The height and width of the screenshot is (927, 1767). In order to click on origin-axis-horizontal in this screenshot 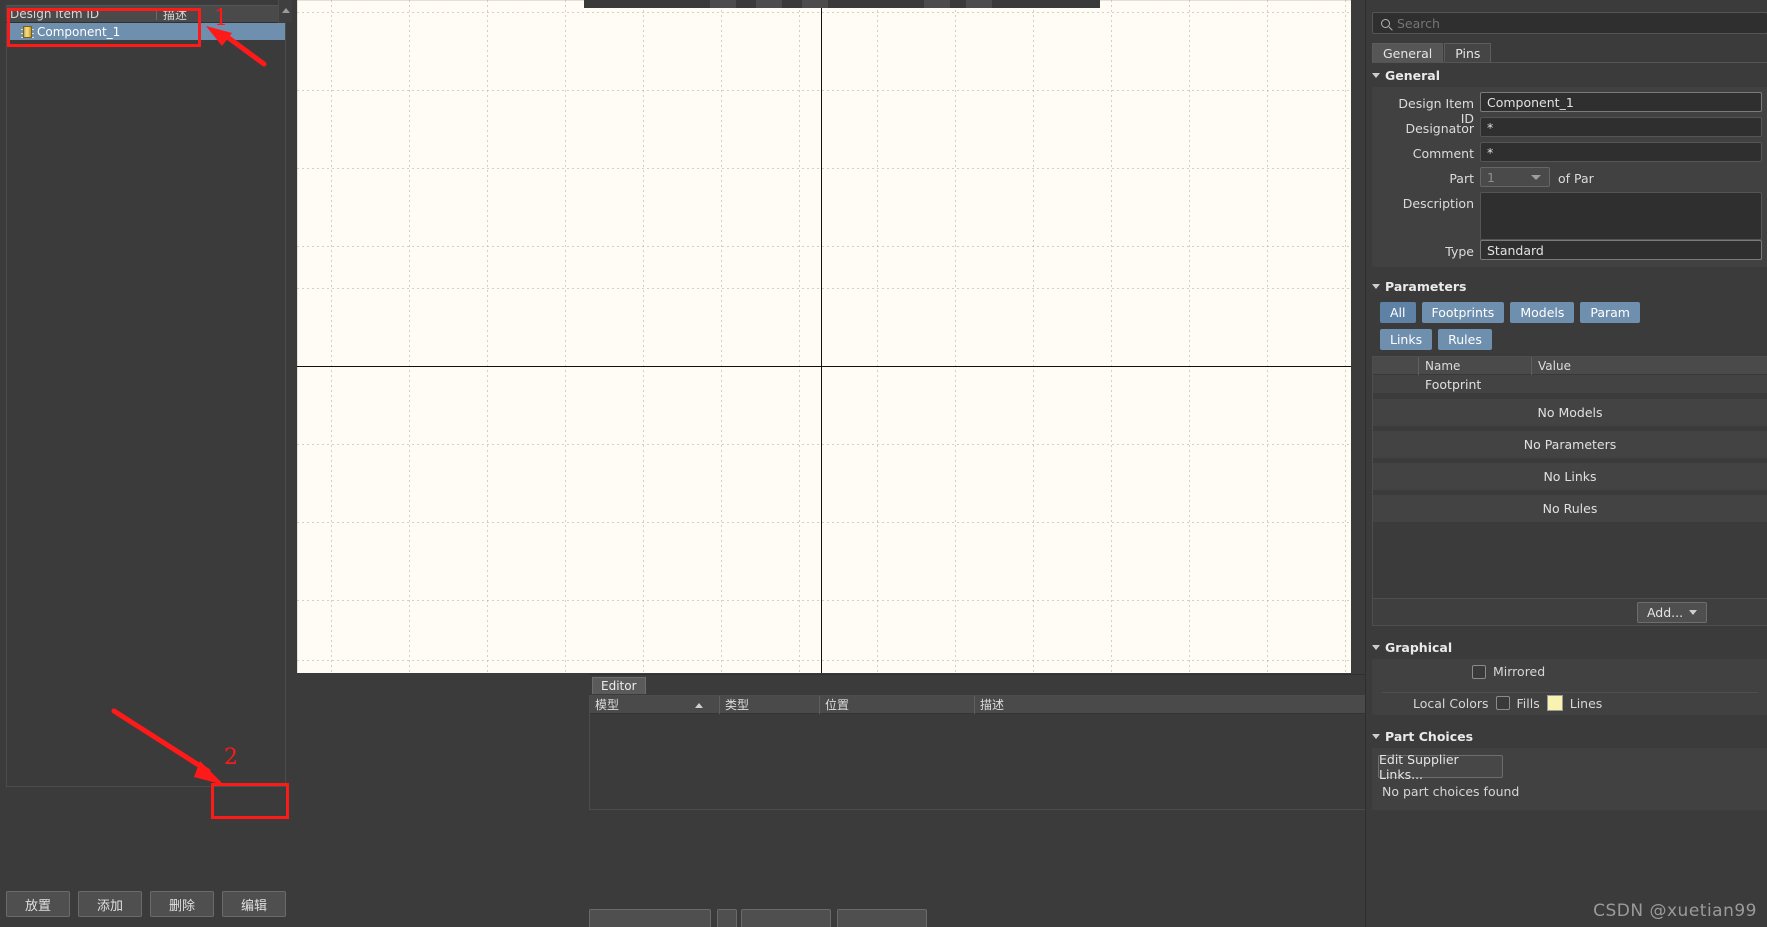, I will do `click(824, 366)`.